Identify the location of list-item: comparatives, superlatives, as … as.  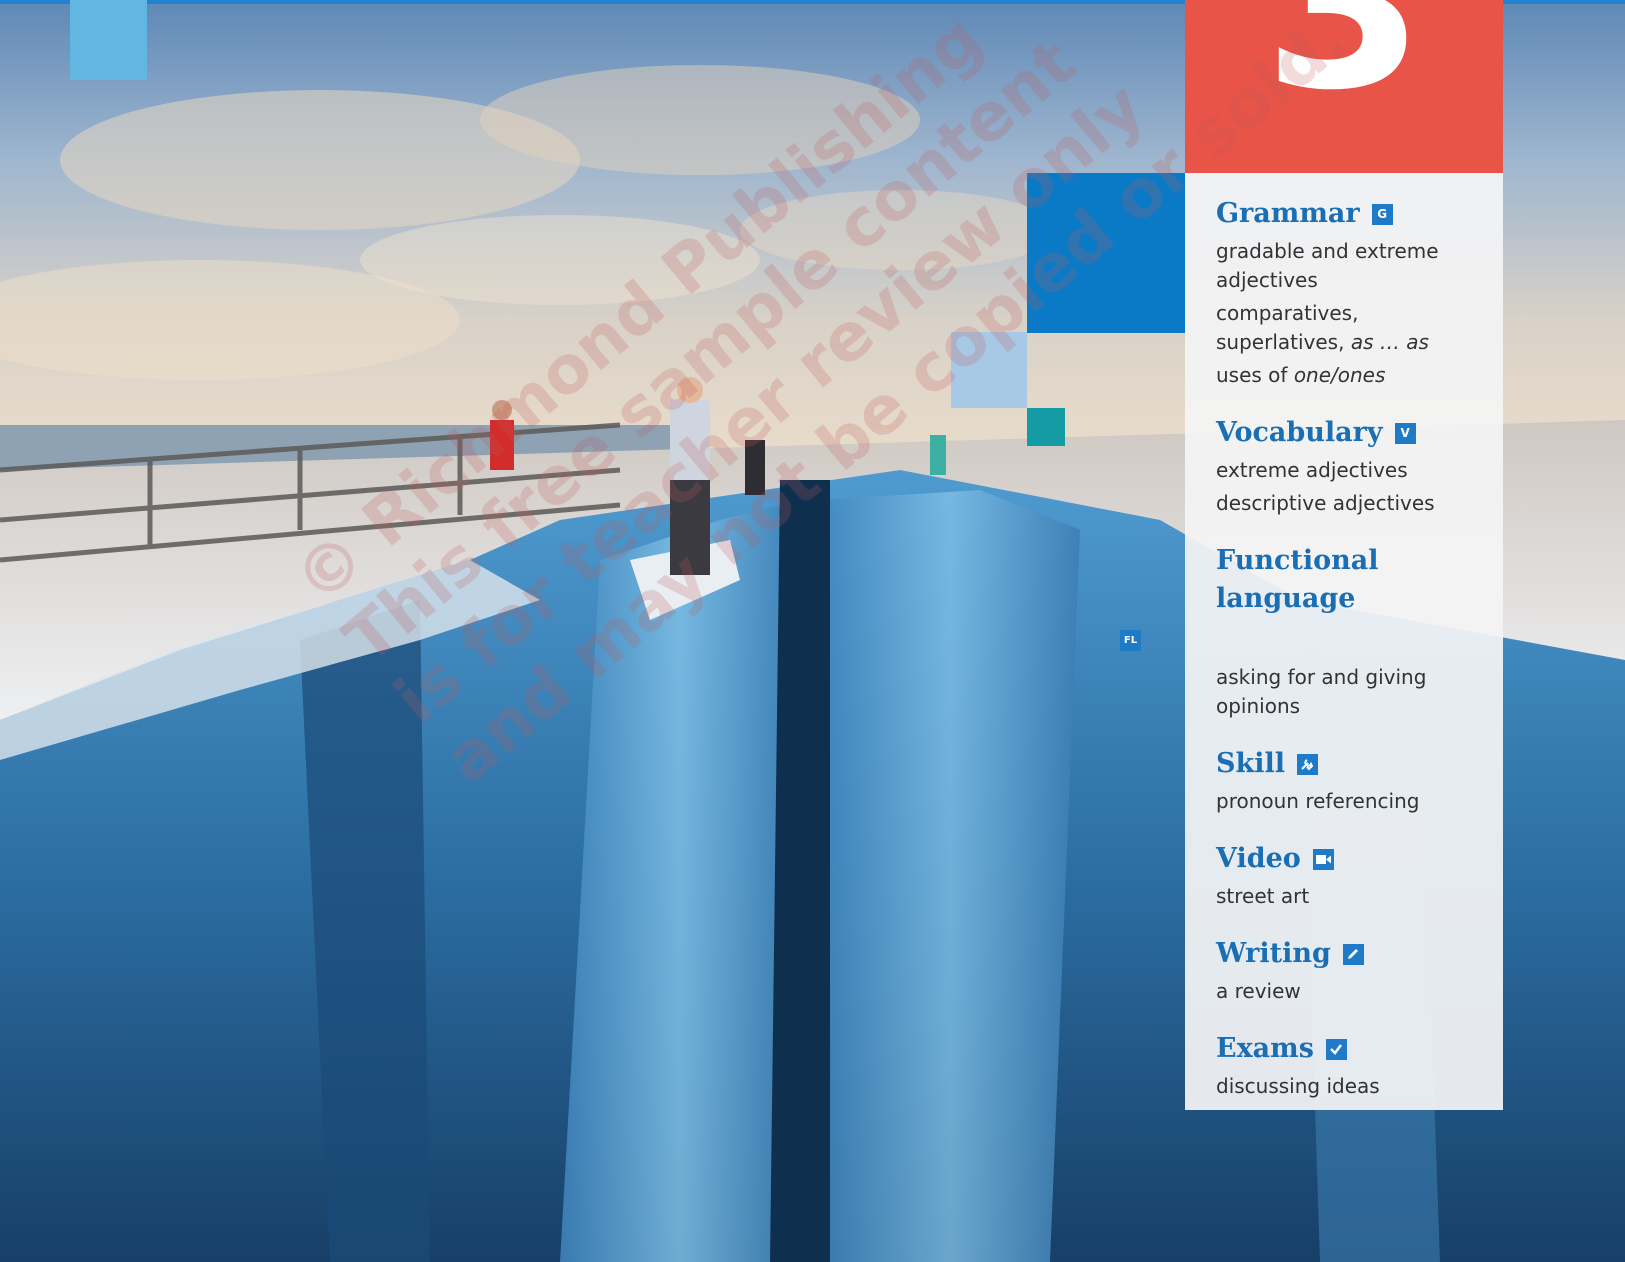
(1322, 327).